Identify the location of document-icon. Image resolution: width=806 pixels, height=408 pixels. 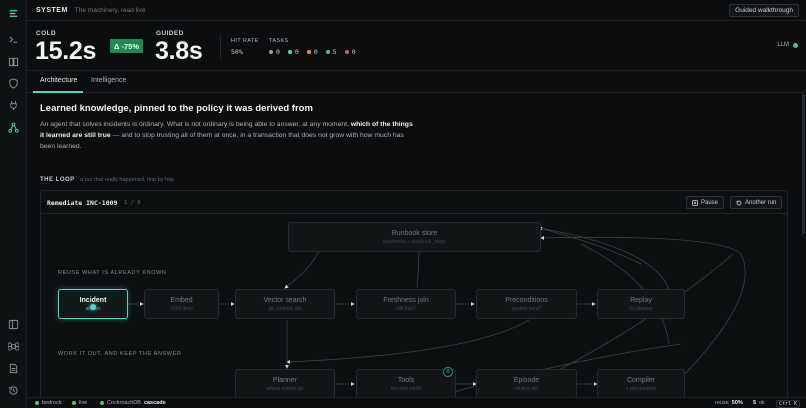
(13, 368).